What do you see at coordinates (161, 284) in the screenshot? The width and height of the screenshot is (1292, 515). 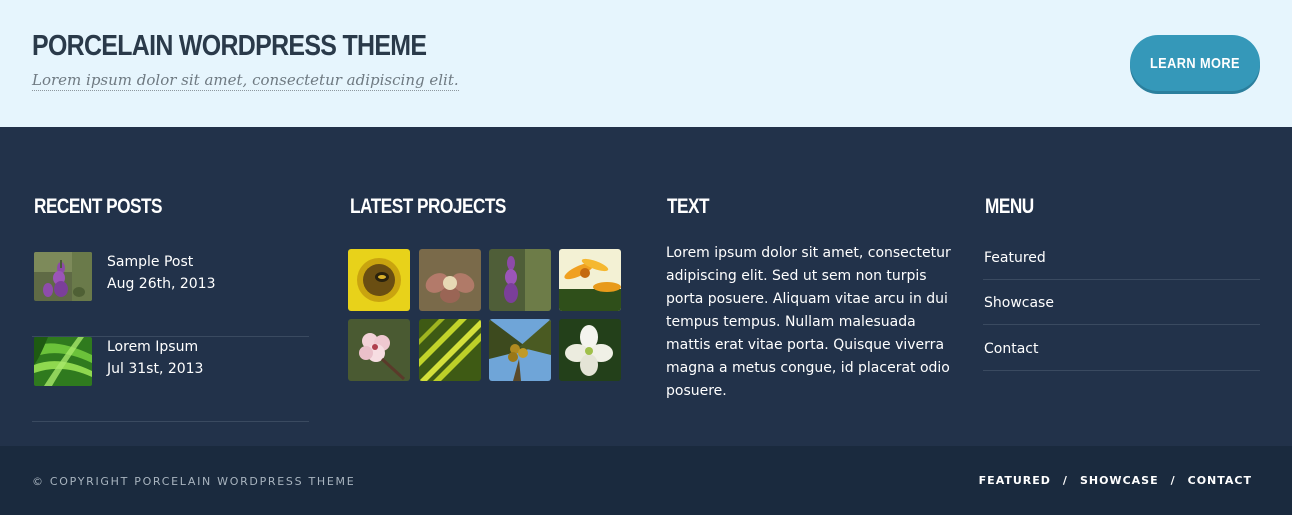 I see `post-date: Aug 26th, 2013` at bounding box center [161, 284].